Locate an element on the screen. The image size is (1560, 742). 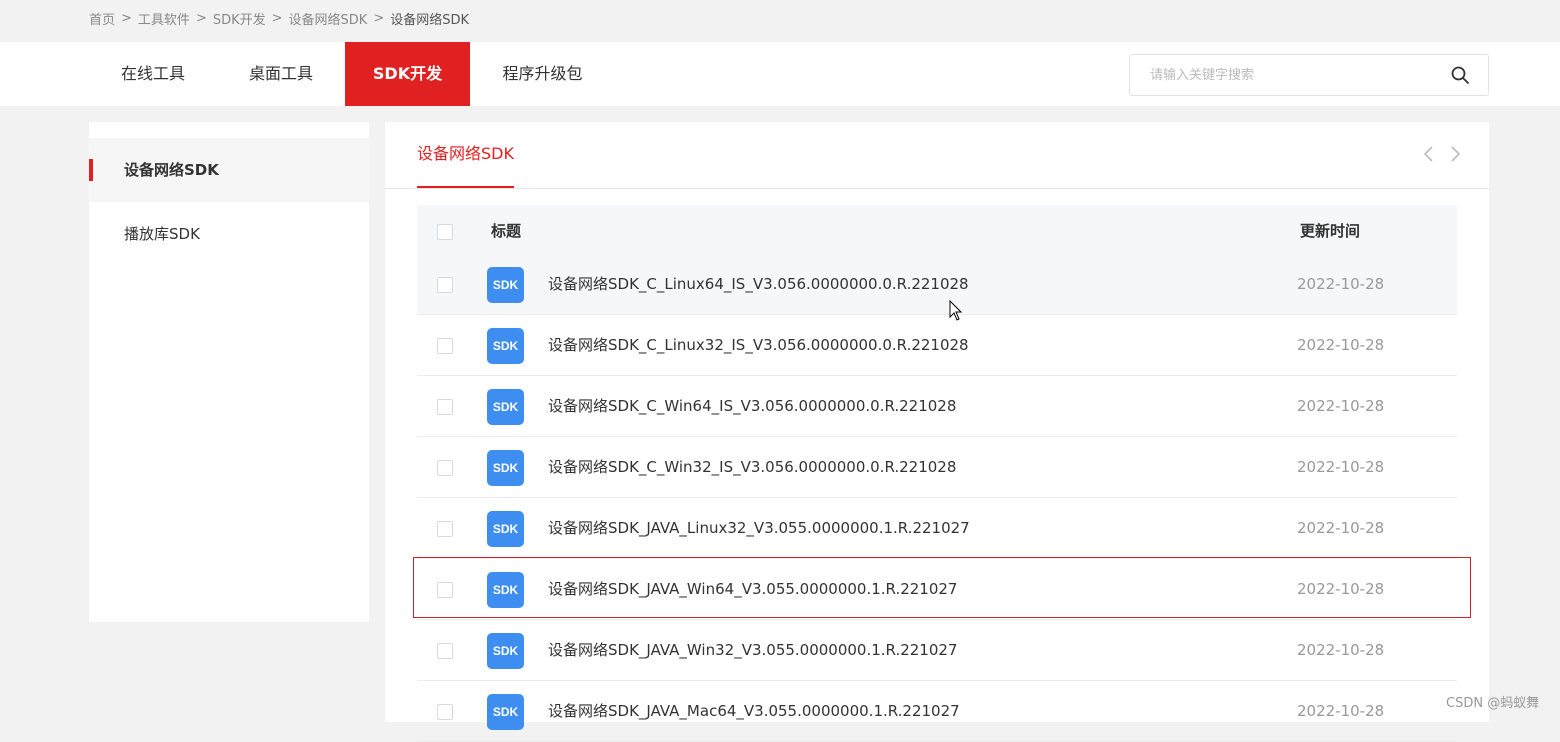
breadcrumb-home: 首页 is located at coordinates (102, 18).